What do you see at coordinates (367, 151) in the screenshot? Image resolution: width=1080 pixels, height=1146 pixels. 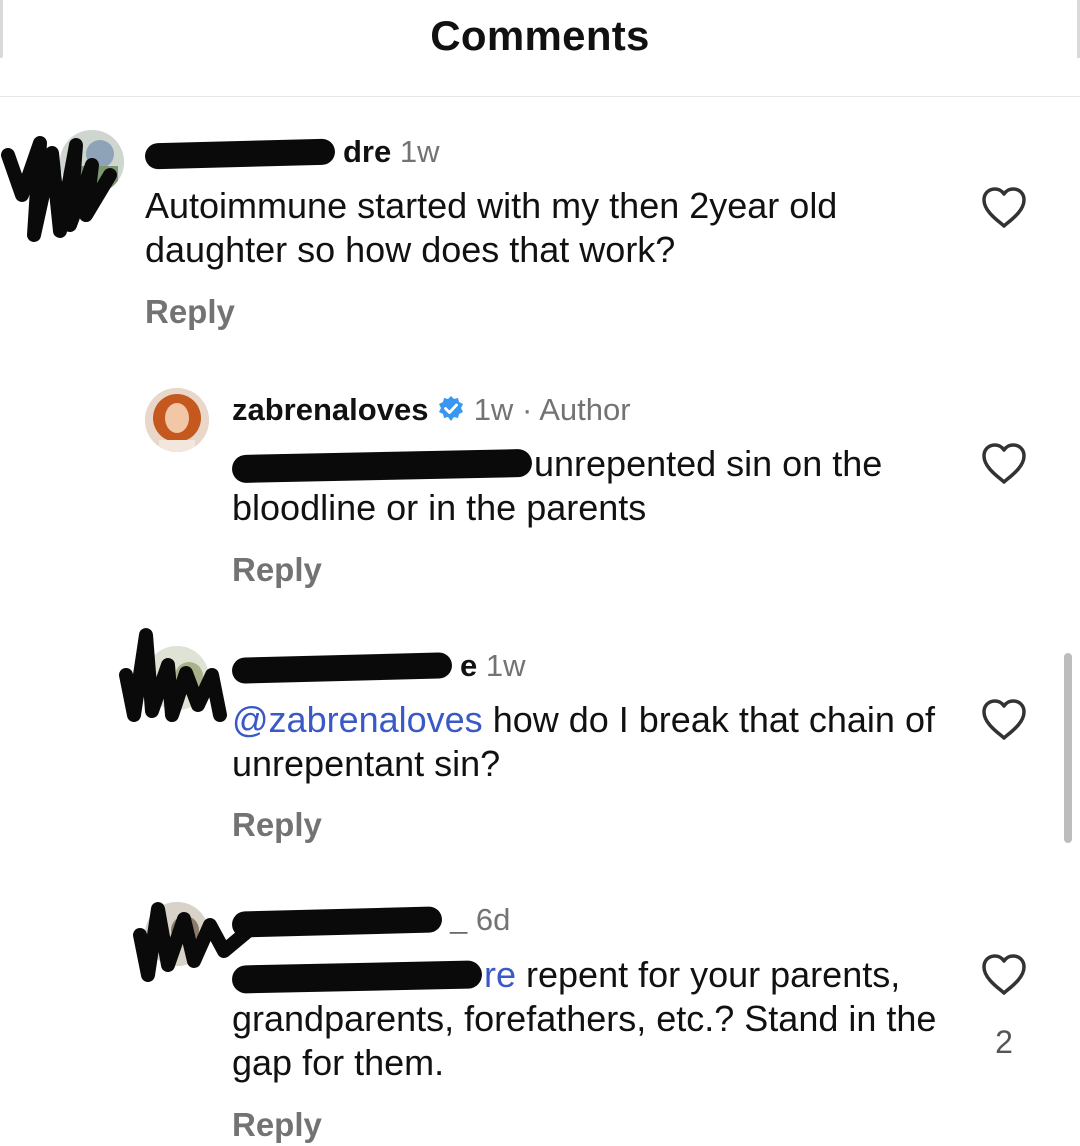 I see `username: dre` at bounding box center [367, 151].